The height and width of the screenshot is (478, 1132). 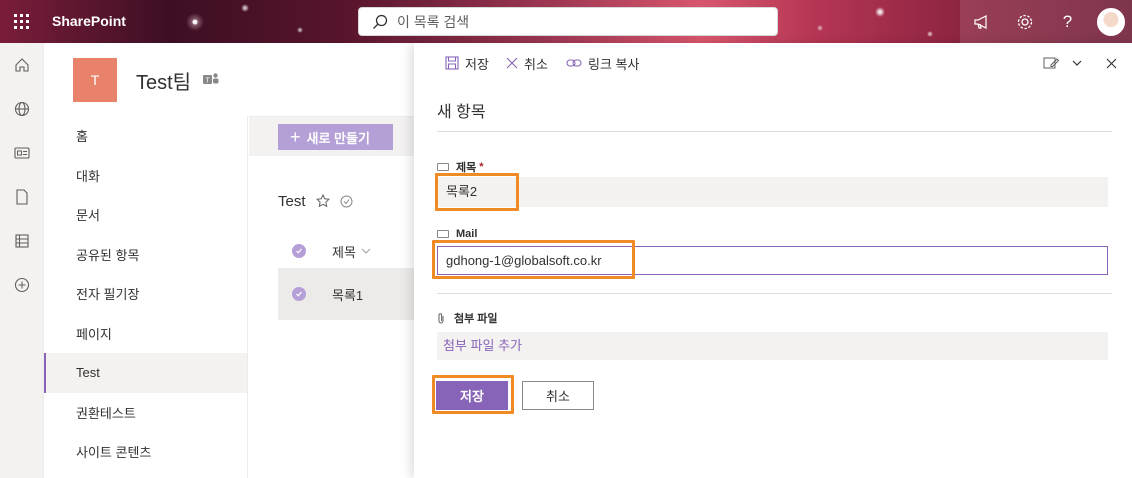 I want to click on title-field-label: 제목 *, so click(x=460, y=167).